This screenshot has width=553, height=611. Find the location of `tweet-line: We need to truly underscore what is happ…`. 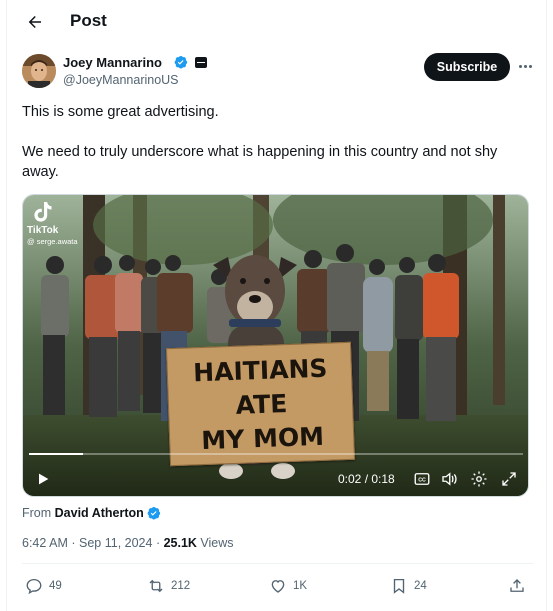

tweet-line: We need to truly underscore what is happ… is located at coordinates (260, 162).